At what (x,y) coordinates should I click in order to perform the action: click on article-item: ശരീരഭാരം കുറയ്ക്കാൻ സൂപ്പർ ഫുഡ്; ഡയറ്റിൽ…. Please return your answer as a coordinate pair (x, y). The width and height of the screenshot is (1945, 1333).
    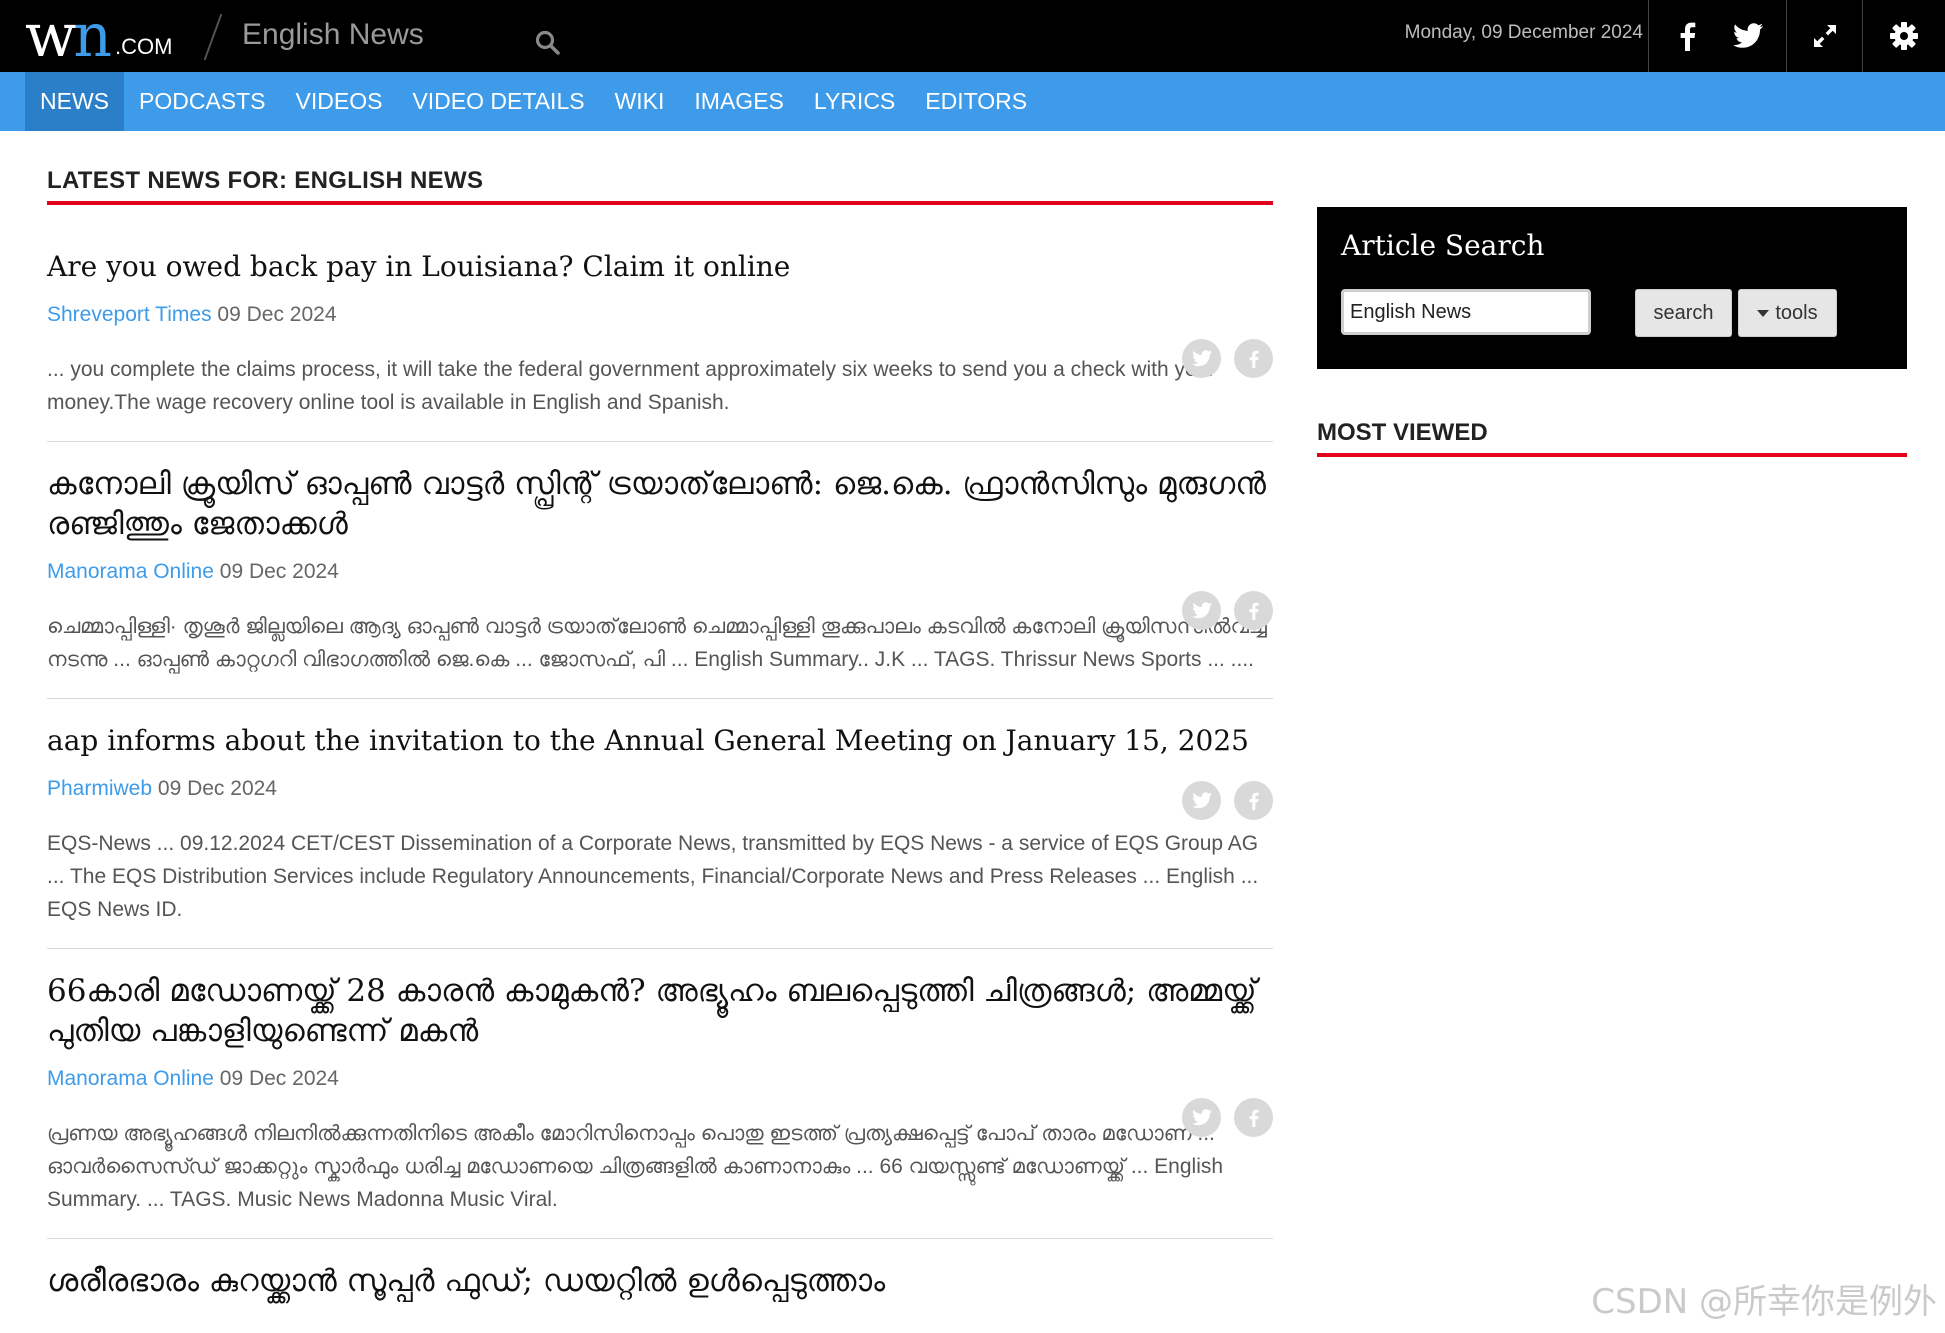
    Looking at the image, I should click on (660, 1292).